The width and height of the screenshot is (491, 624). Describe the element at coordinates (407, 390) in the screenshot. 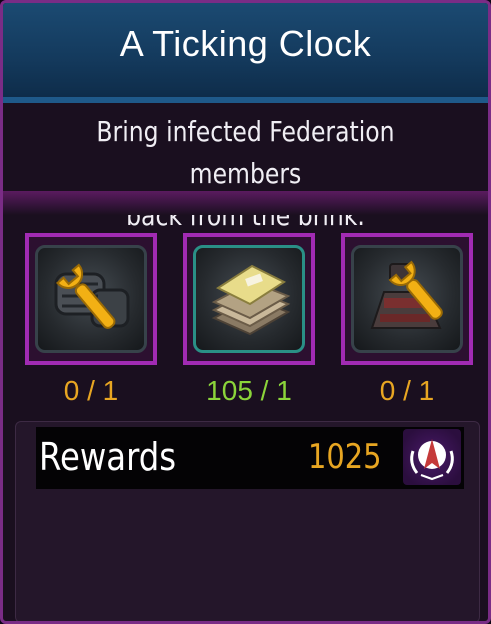

I see `slot-count-turret: 0 / 1` at that location.